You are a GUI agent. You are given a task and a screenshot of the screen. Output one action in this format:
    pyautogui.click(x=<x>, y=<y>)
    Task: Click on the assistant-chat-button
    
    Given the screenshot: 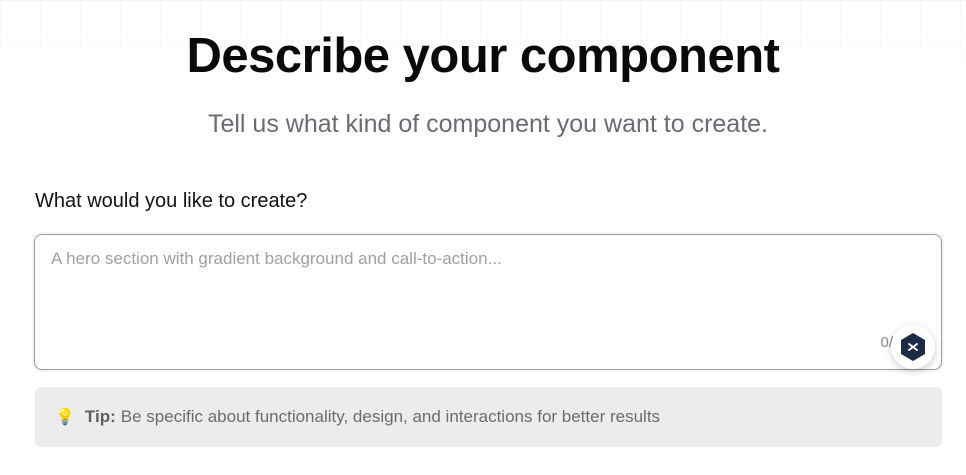 What is the action you would take?
    pyautogui.click(x=913, y=347)
    